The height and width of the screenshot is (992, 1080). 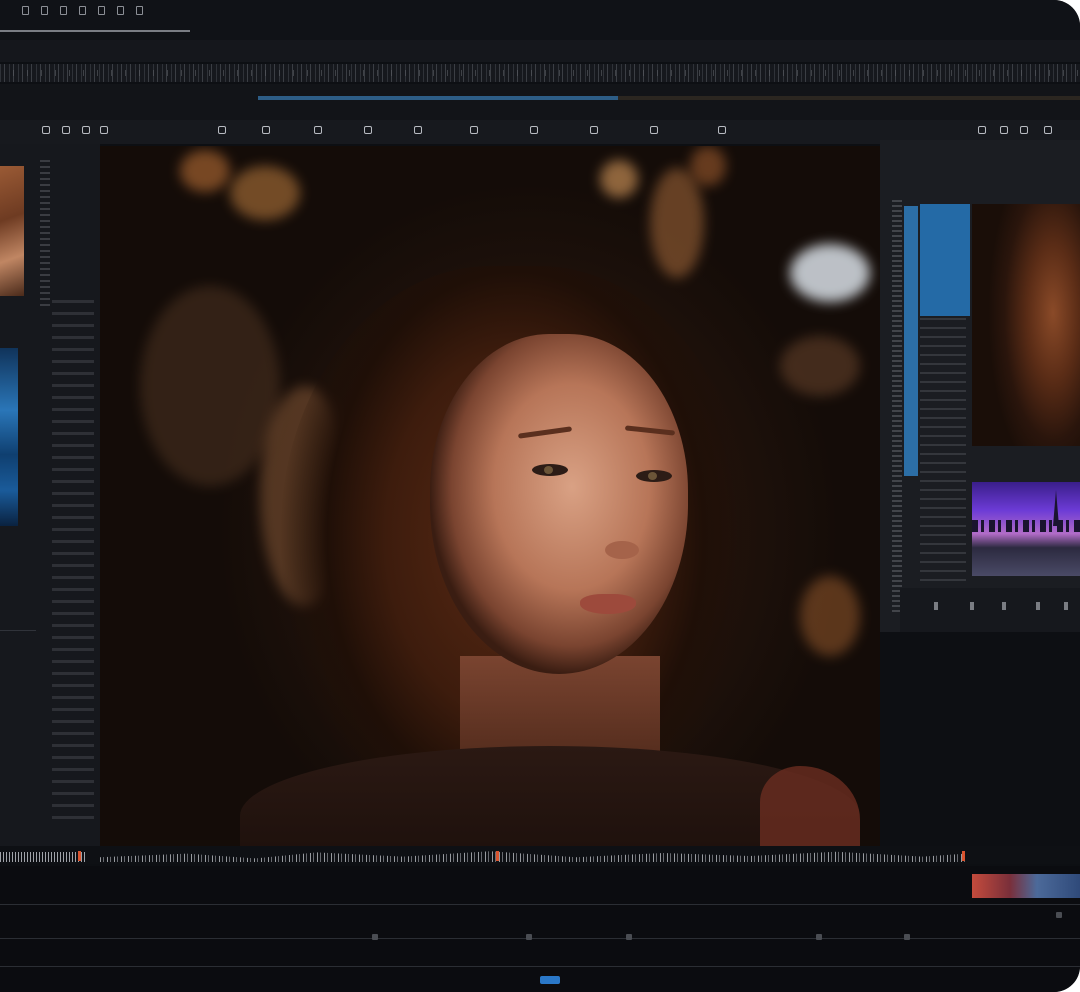 What do you see at coordinates (45, 235) in the screenshot?
I see `panel-property-list` at bounding box center [45, 235].